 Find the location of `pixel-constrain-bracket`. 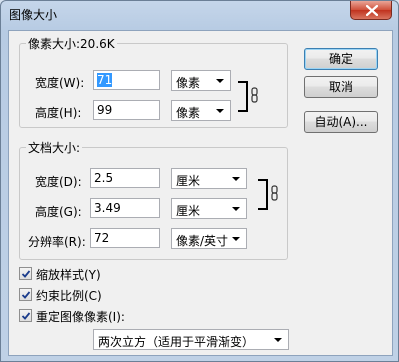

pixel-constrain-bracket is located at coordinates (243, 96).